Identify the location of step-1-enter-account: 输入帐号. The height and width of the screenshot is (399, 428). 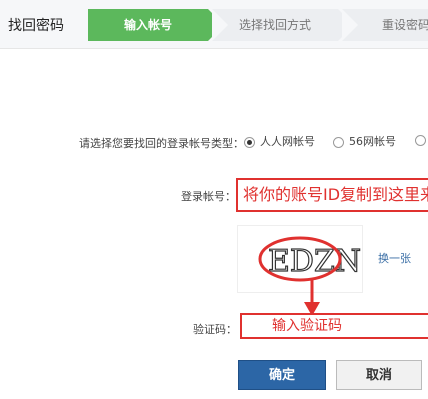
(156, 25).